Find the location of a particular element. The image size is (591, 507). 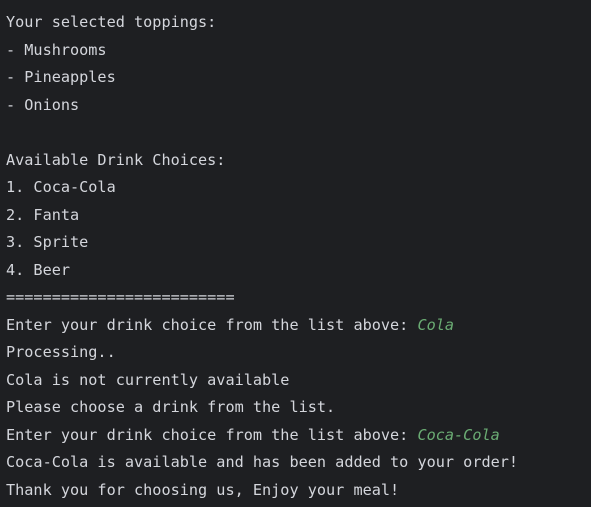

console-line-toppings-header: Your selected toppings: is located at coordinates (298, 23).